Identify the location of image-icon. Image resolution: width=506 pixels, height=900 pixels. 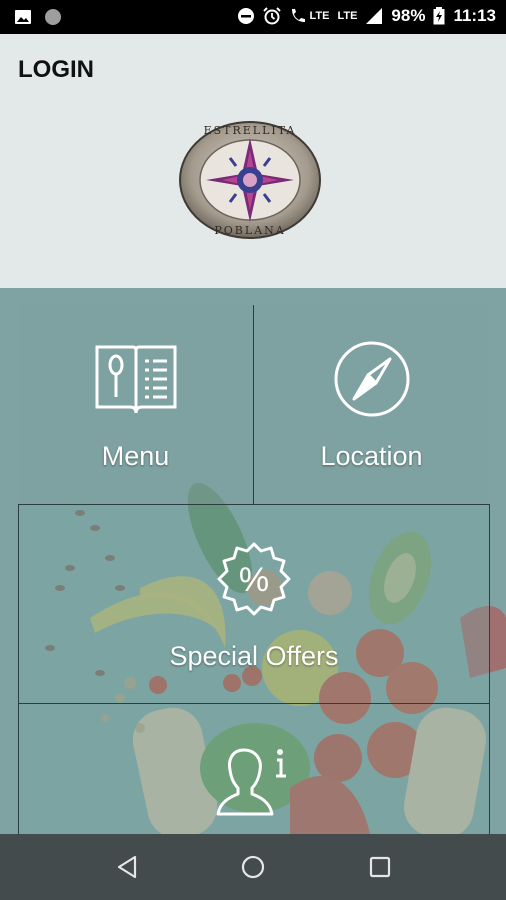
(23, 17).